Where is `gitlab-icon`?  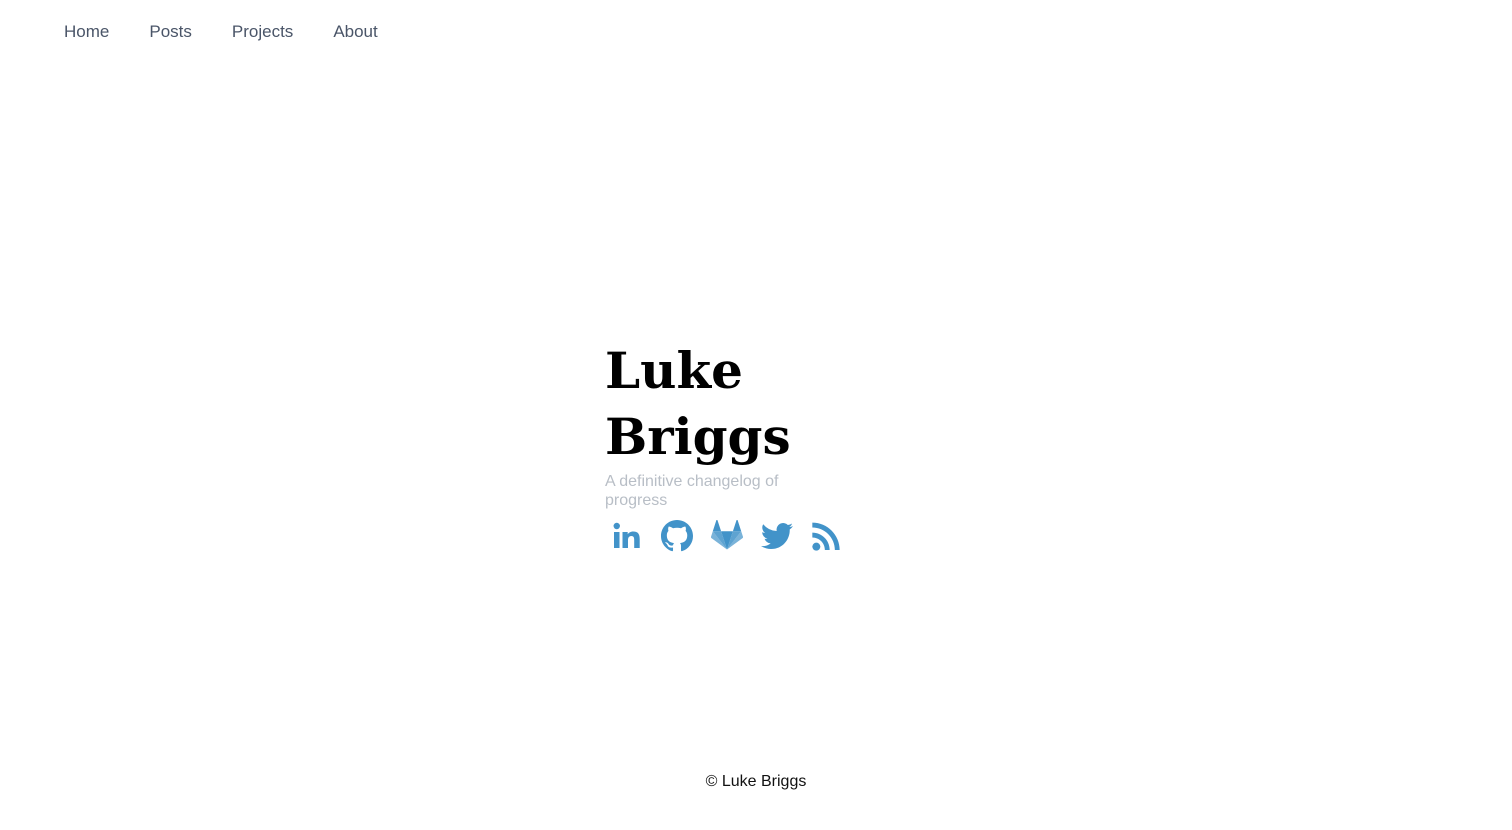
gitlab-icon is located at coordinates (727, 535).